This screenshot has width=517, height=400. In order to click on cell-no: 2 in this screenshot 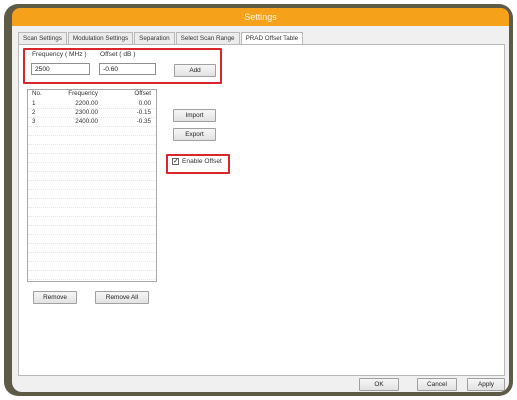, I will do `click(34, 112)`.